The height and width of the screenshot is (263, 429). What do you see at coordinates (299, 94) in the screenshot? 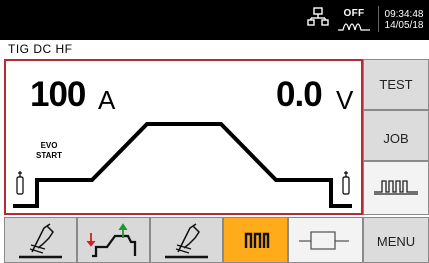
I see `voltage-readout: 0.0` at bounding box center [299, 94].